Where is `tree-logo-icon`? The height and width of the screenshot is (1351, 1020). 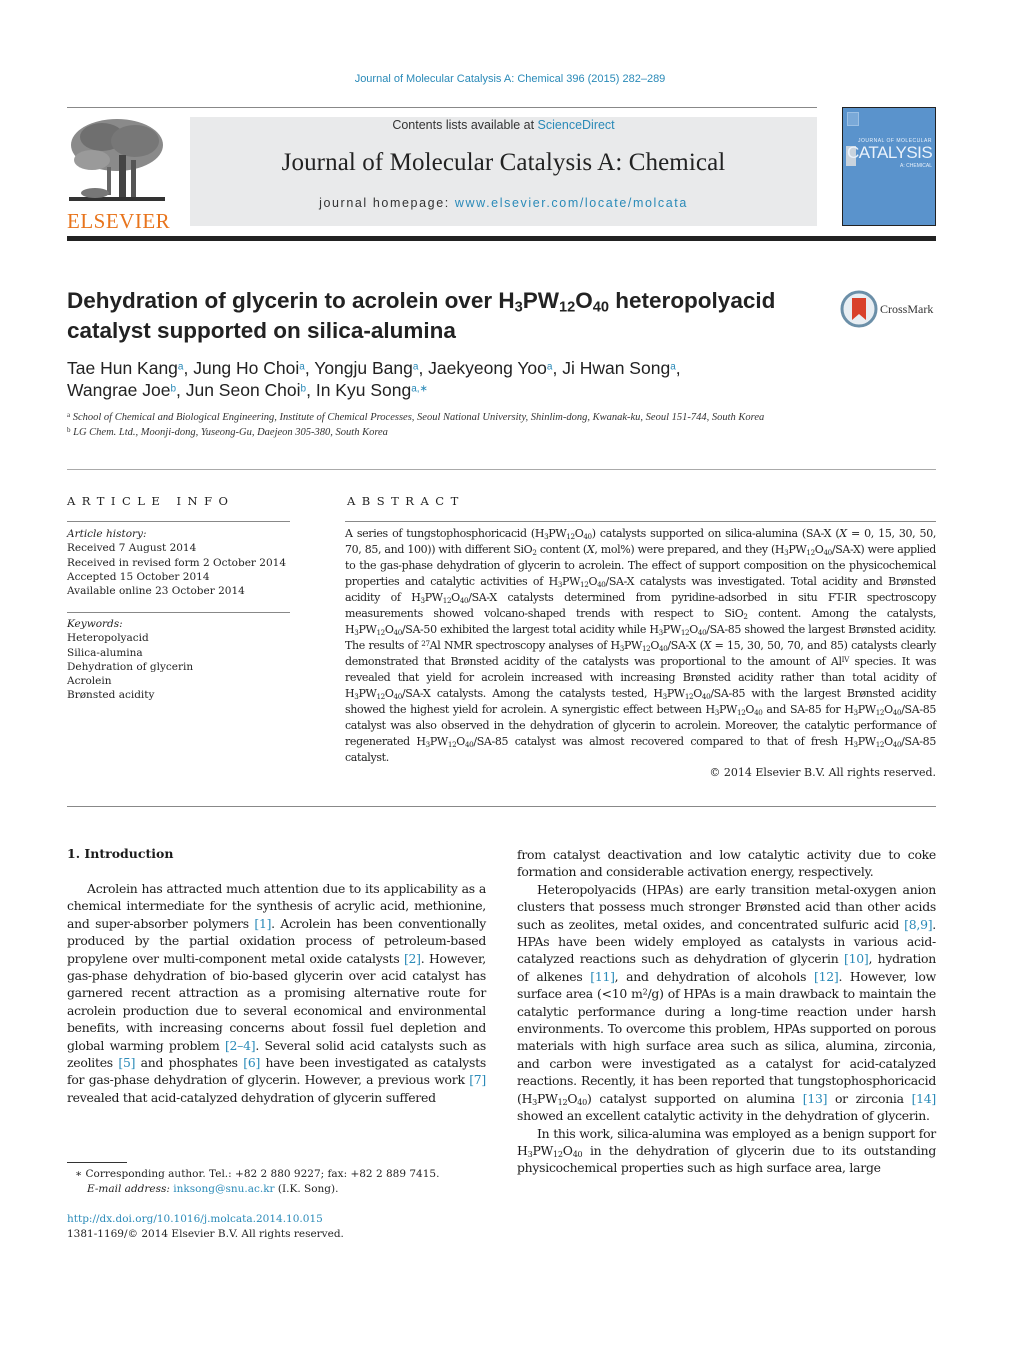
tree-logo-icon is located at coordinates (117, 160).